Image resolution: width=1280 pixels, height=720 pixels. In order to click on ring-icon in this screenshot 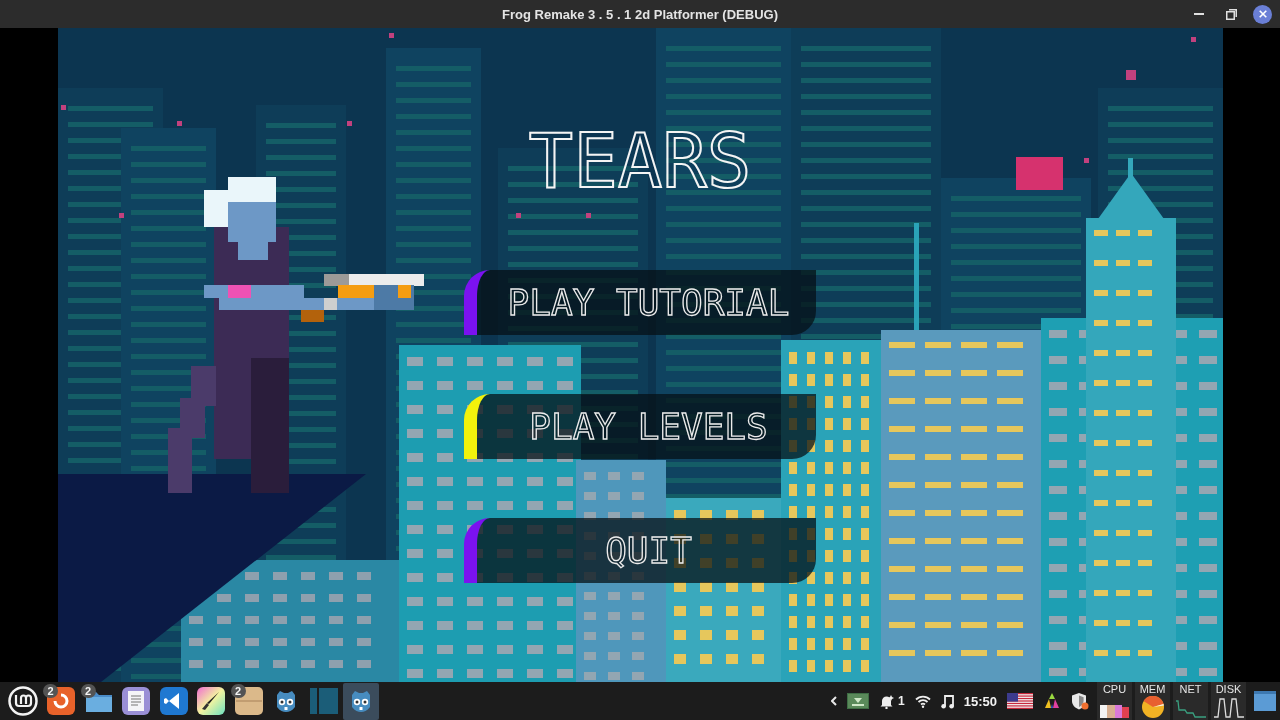, I will do `click(61, 701)`.